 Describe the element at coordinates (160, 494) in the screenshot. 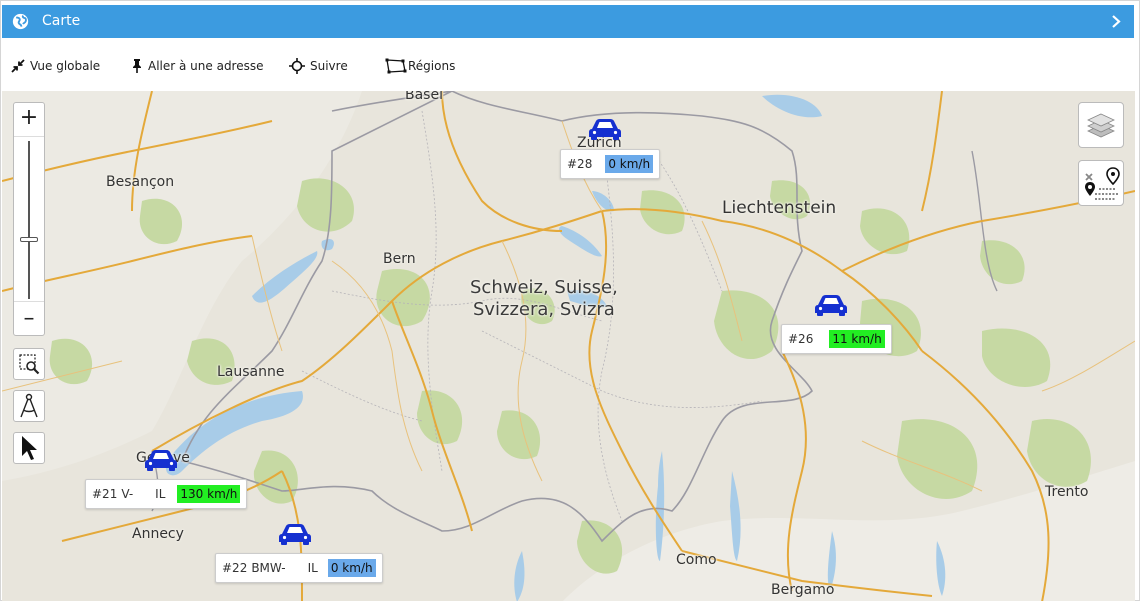

I see `vehicle-21-tag: IL` at that location.